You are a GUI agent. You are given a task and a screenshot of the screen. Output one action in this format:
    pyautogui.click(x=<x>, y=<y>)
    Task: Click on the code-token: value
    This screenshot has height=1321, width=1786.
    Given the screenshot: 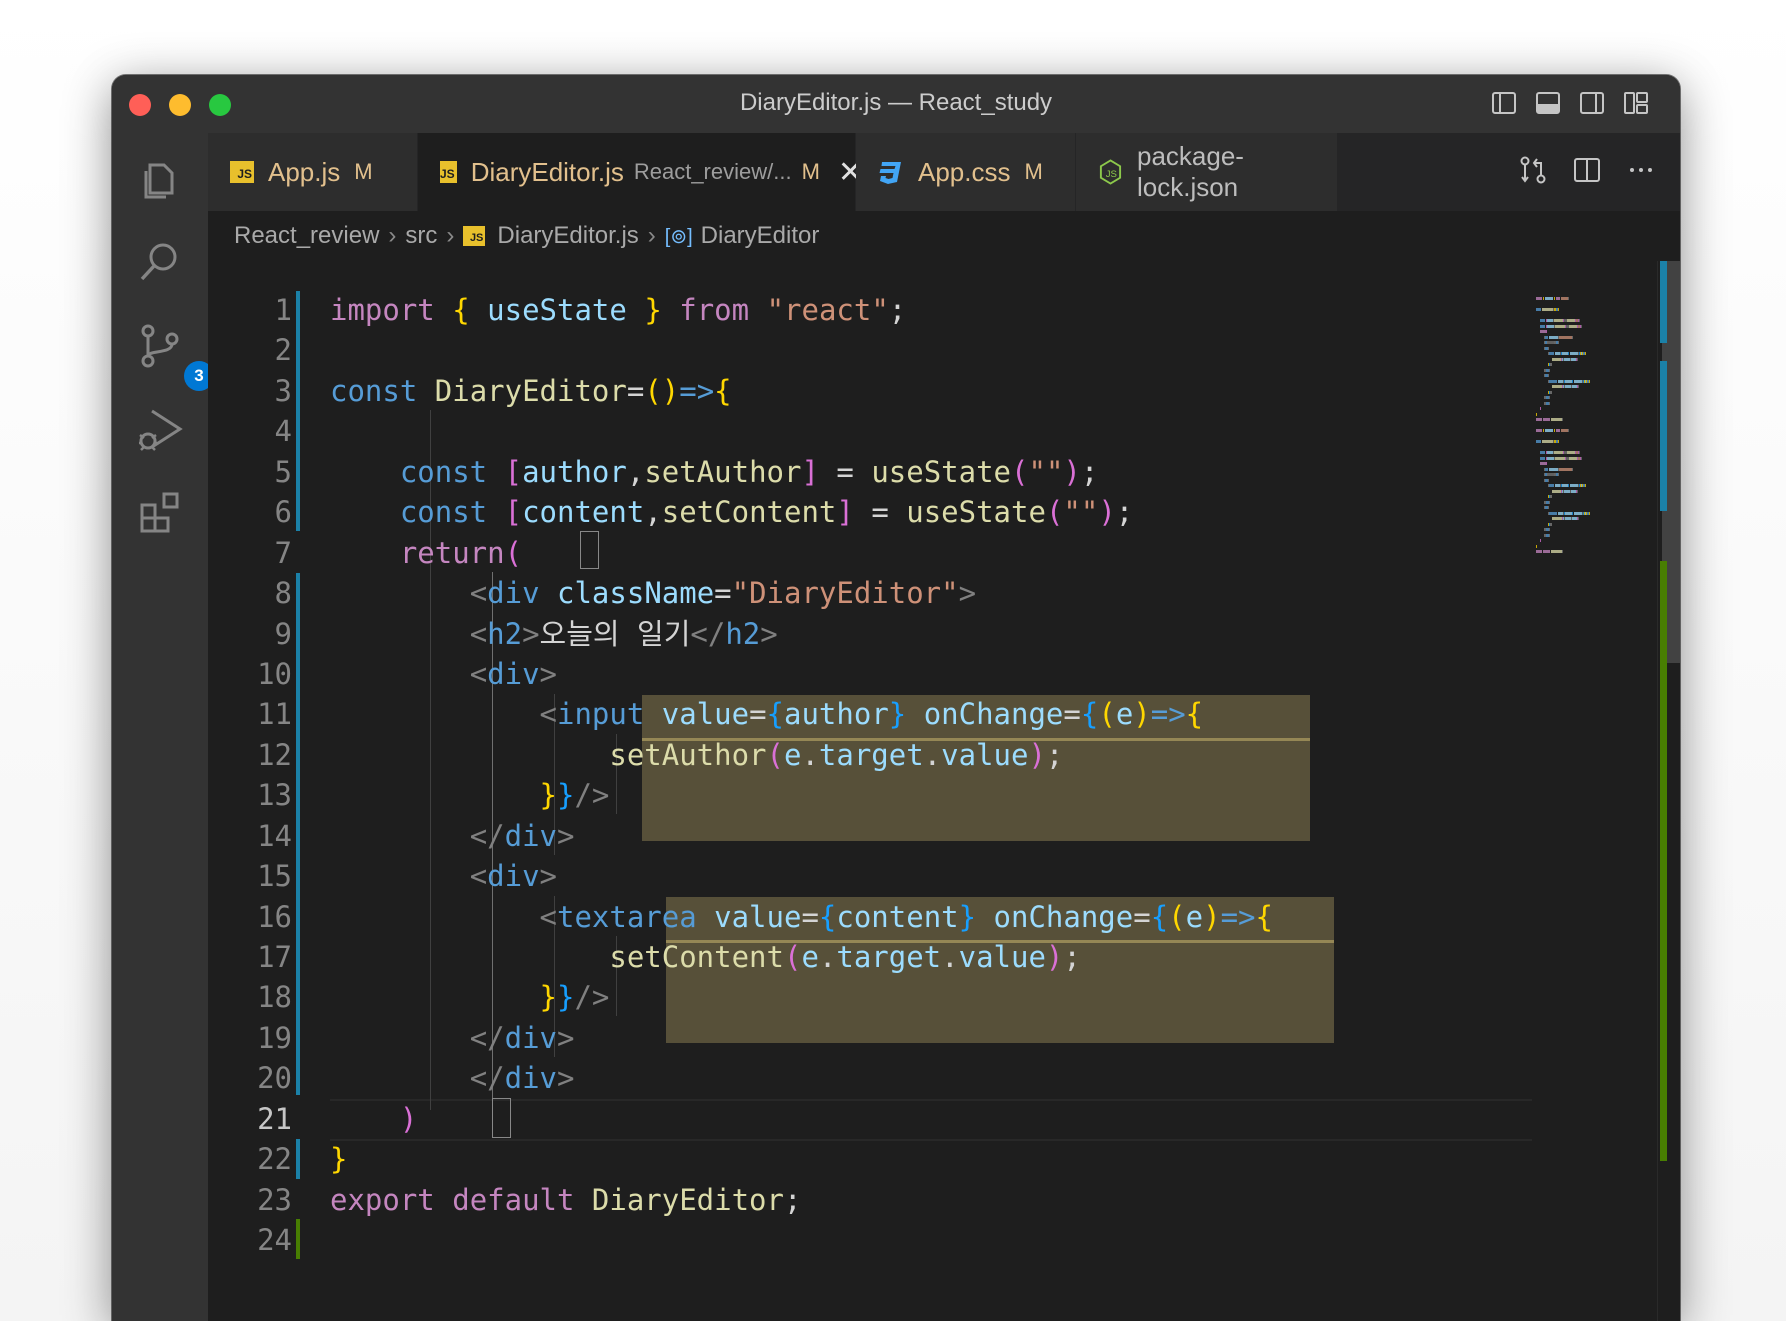 What is the action you would take?
    pyautogui.click(x=1002, y=957)
    